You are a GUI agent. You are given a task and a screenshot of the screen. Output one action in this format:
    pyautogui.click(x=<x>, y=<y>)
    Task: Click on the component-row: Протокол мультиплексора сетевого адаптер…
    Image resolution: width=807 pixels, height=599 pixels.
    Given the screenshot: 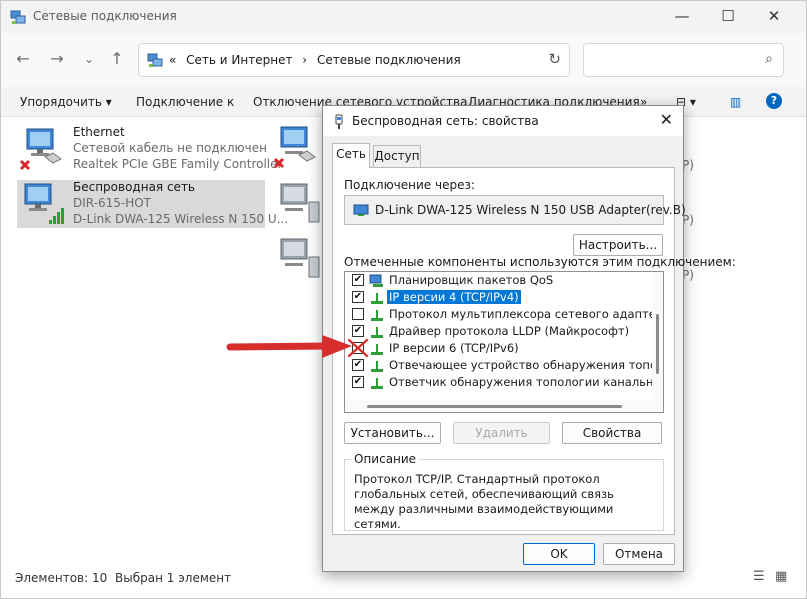 What is the action you would take?
    pyautogui.click(x=504, y=314)
    